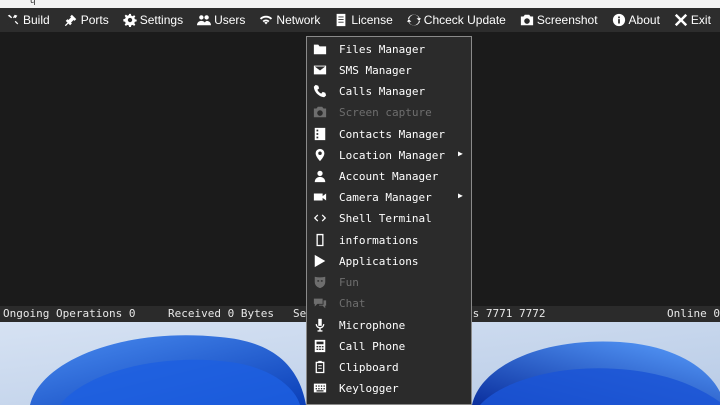  Describe the element at coordinates (33, 3) in the screenshot. I see `app-icon: ɥ` at that location.